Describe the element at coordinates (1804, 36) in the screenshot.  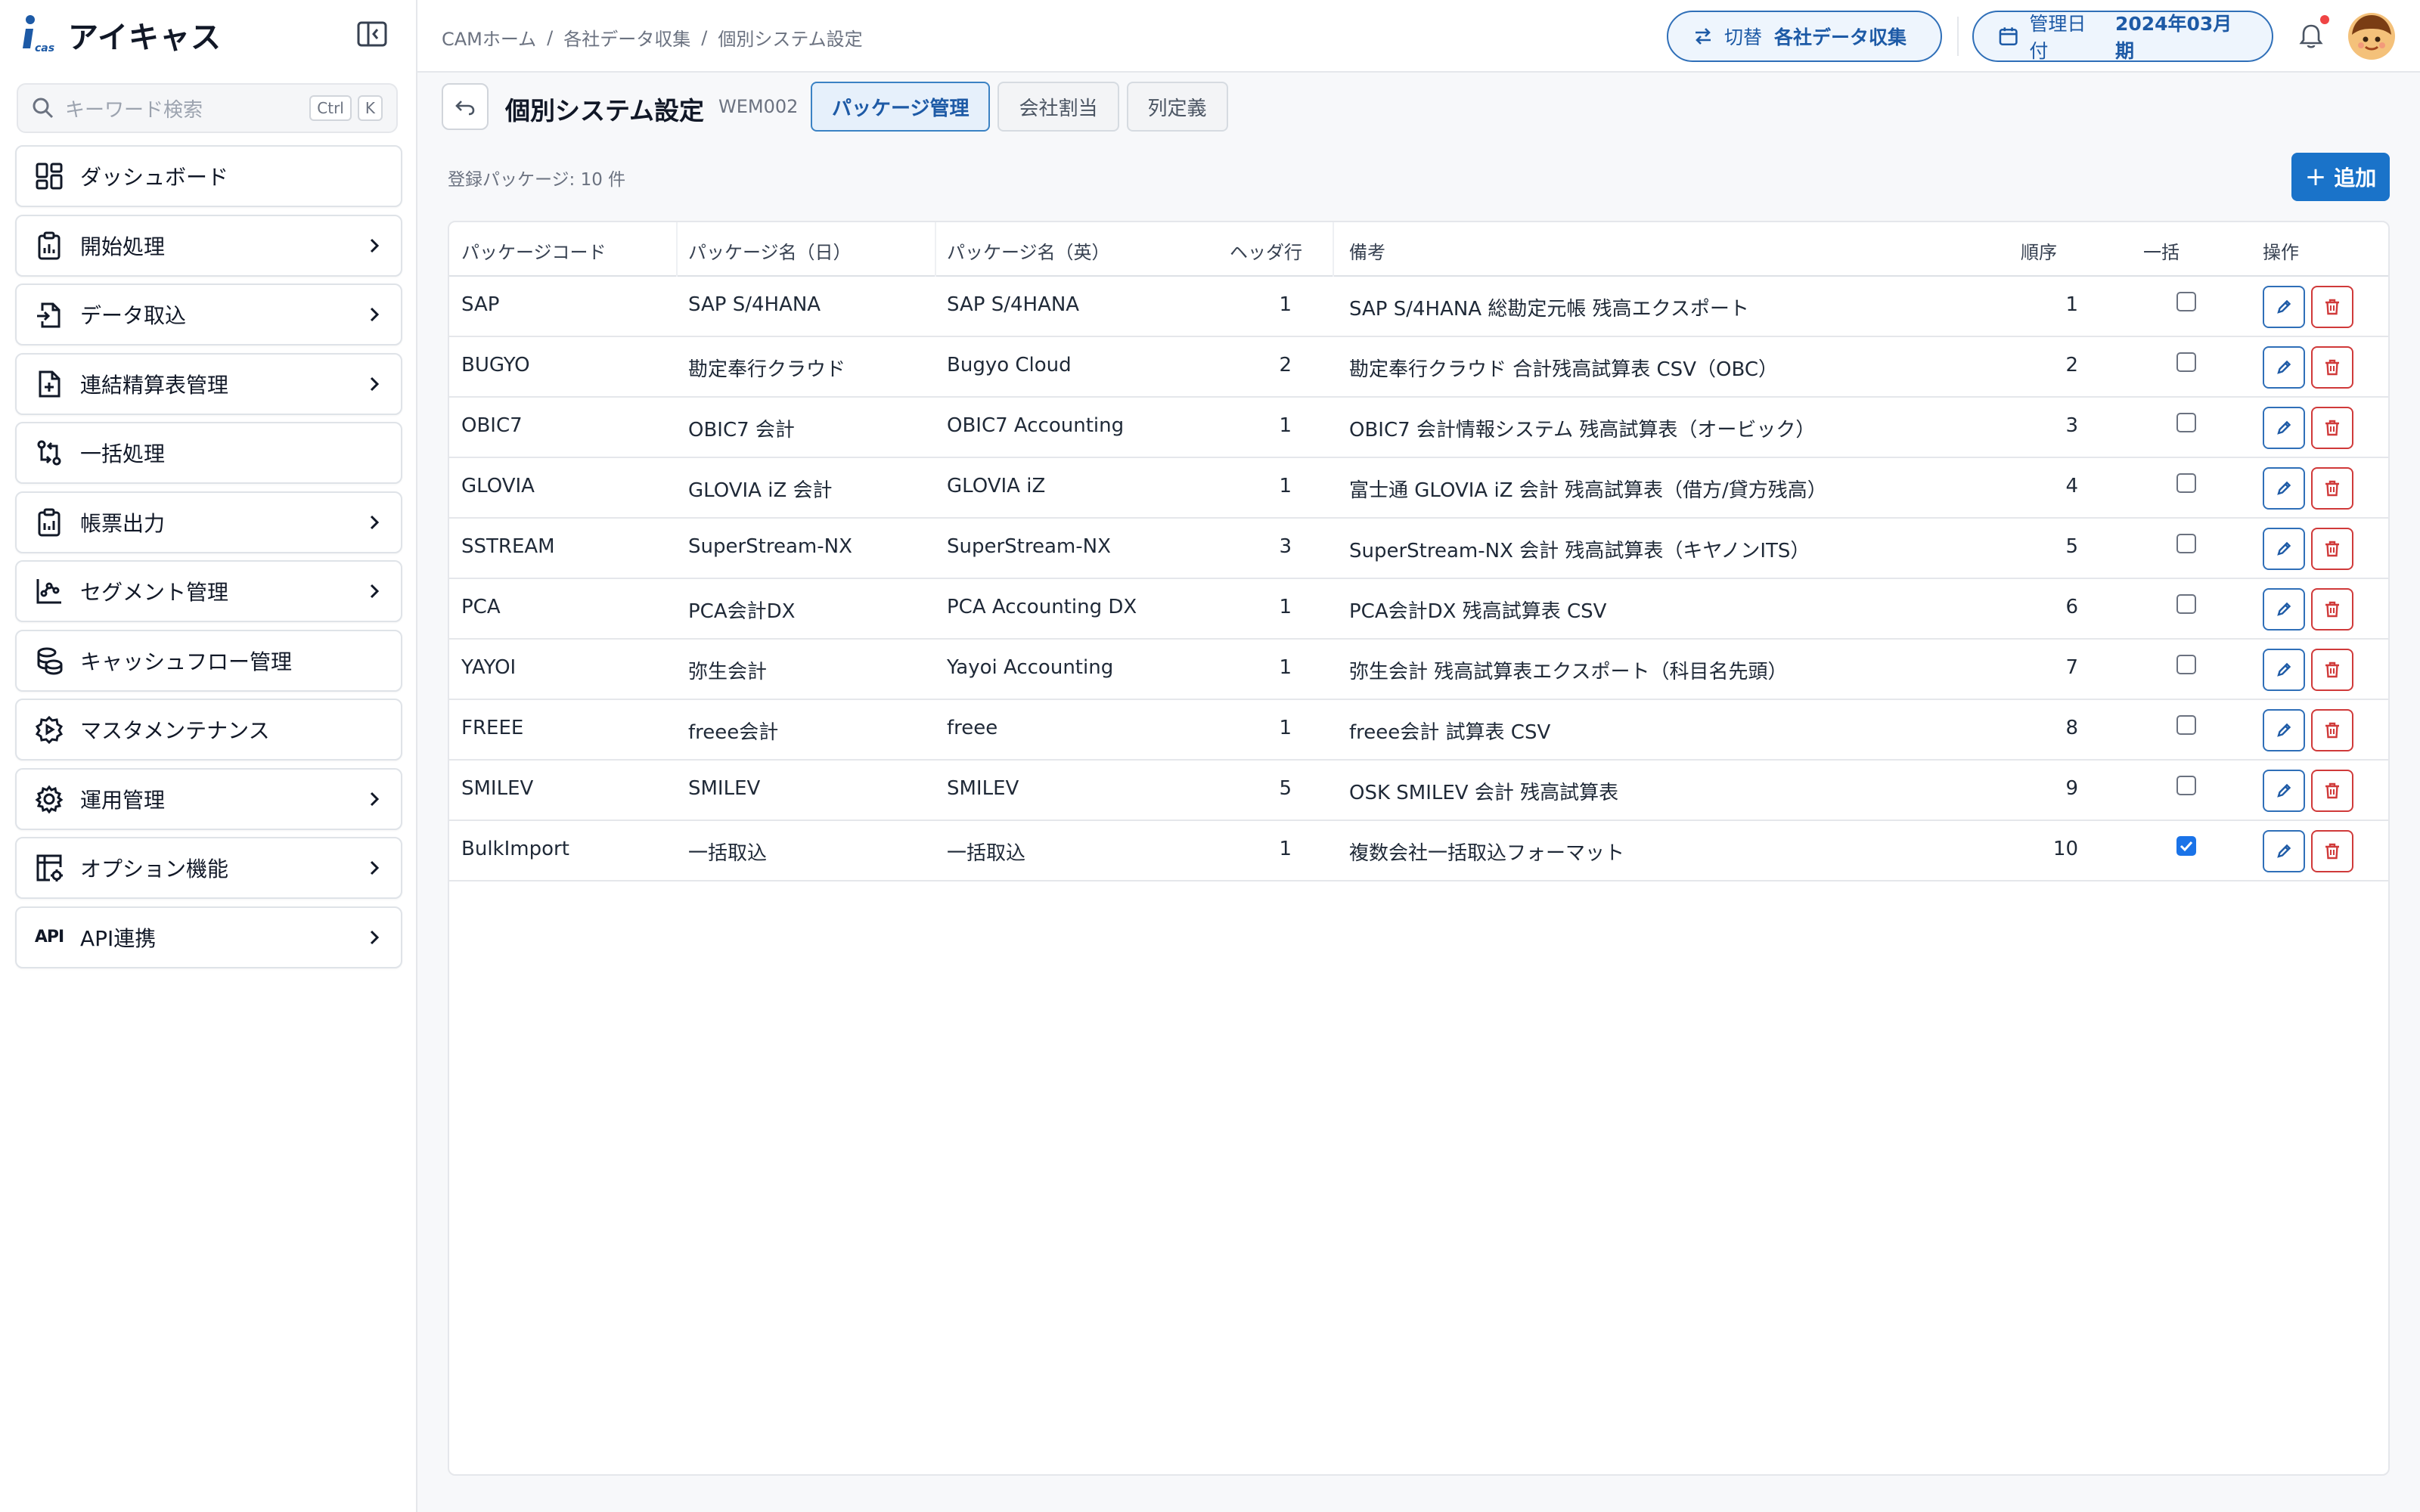
I see `switch-module-button: 切替 各社データ収集` at that location.